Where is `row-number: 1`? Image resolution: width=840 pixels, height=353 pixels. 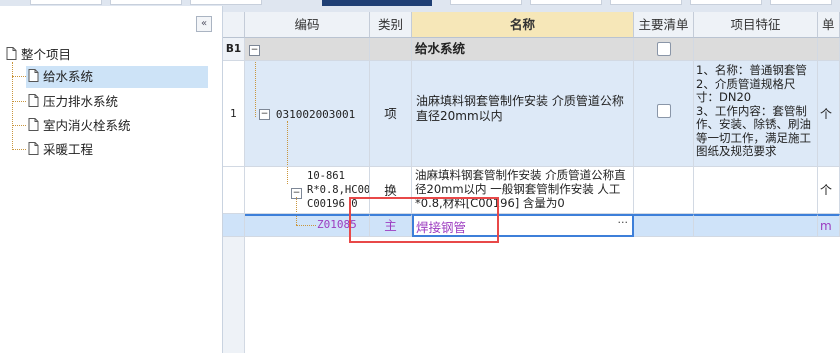 row-number: 1 is located at coordinates (234, 114).